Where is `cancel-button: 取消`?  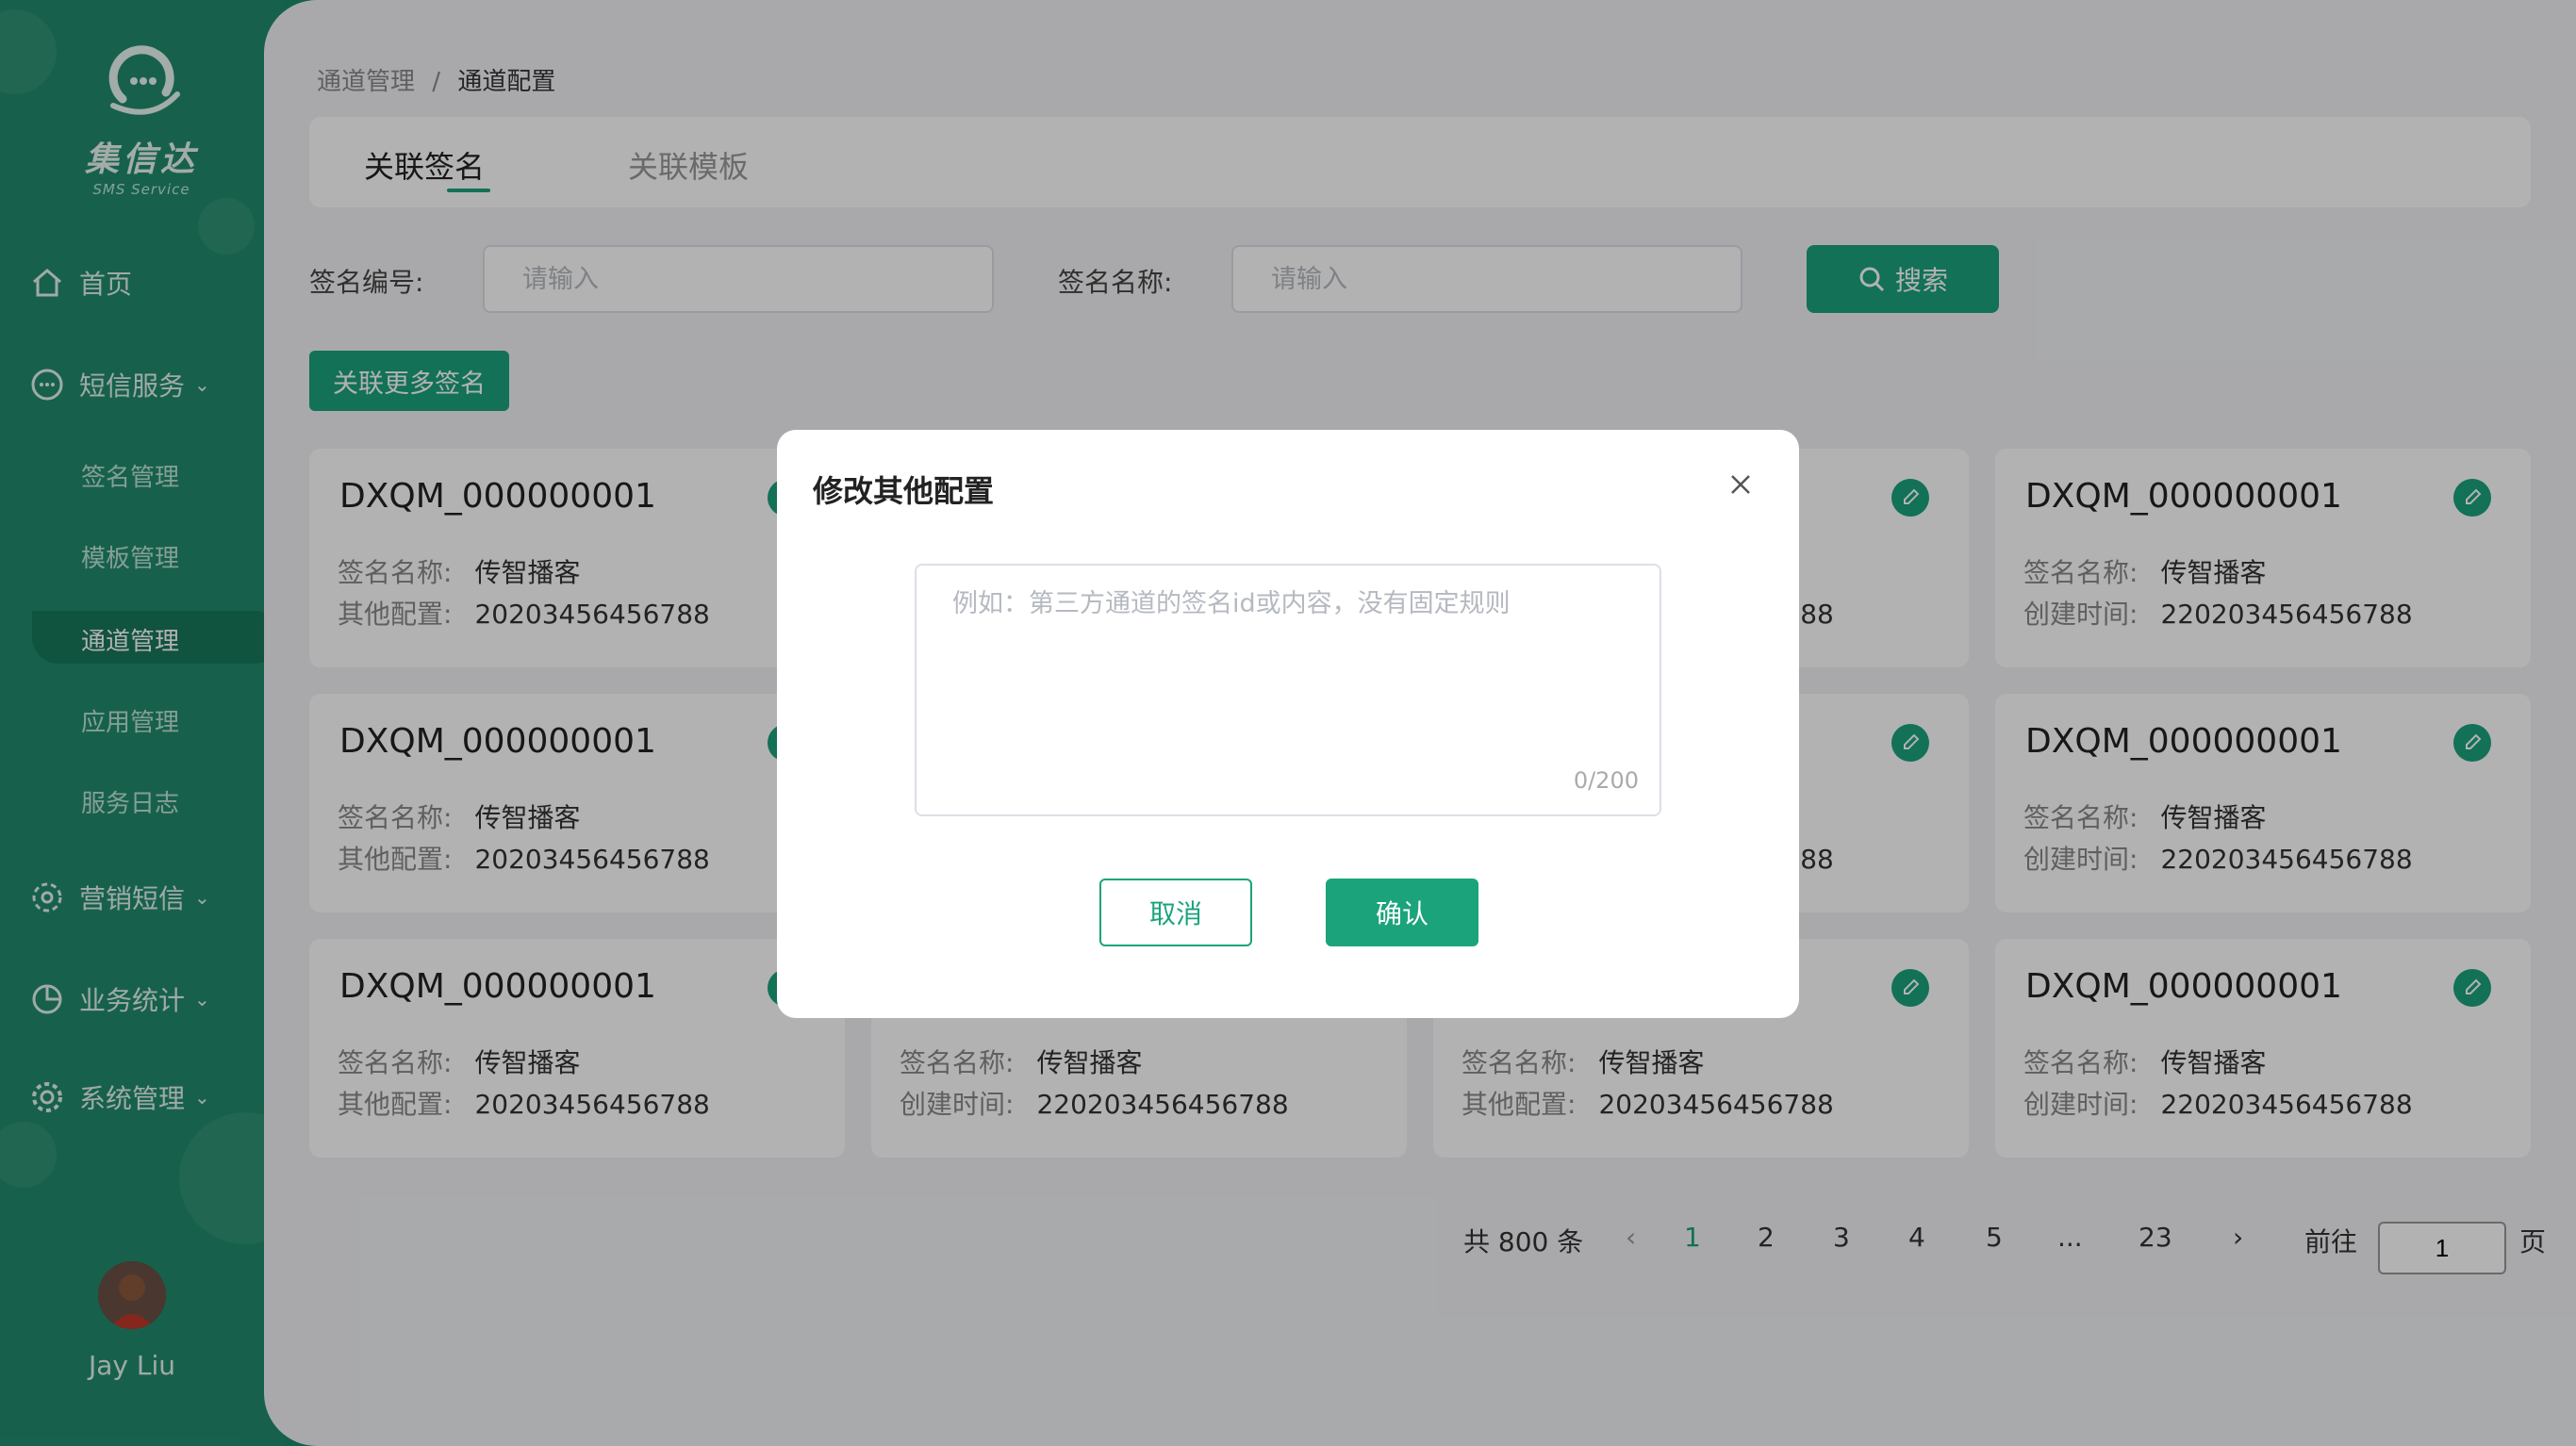
cancel-button: 取消 is located at coordinates (1175, 912).